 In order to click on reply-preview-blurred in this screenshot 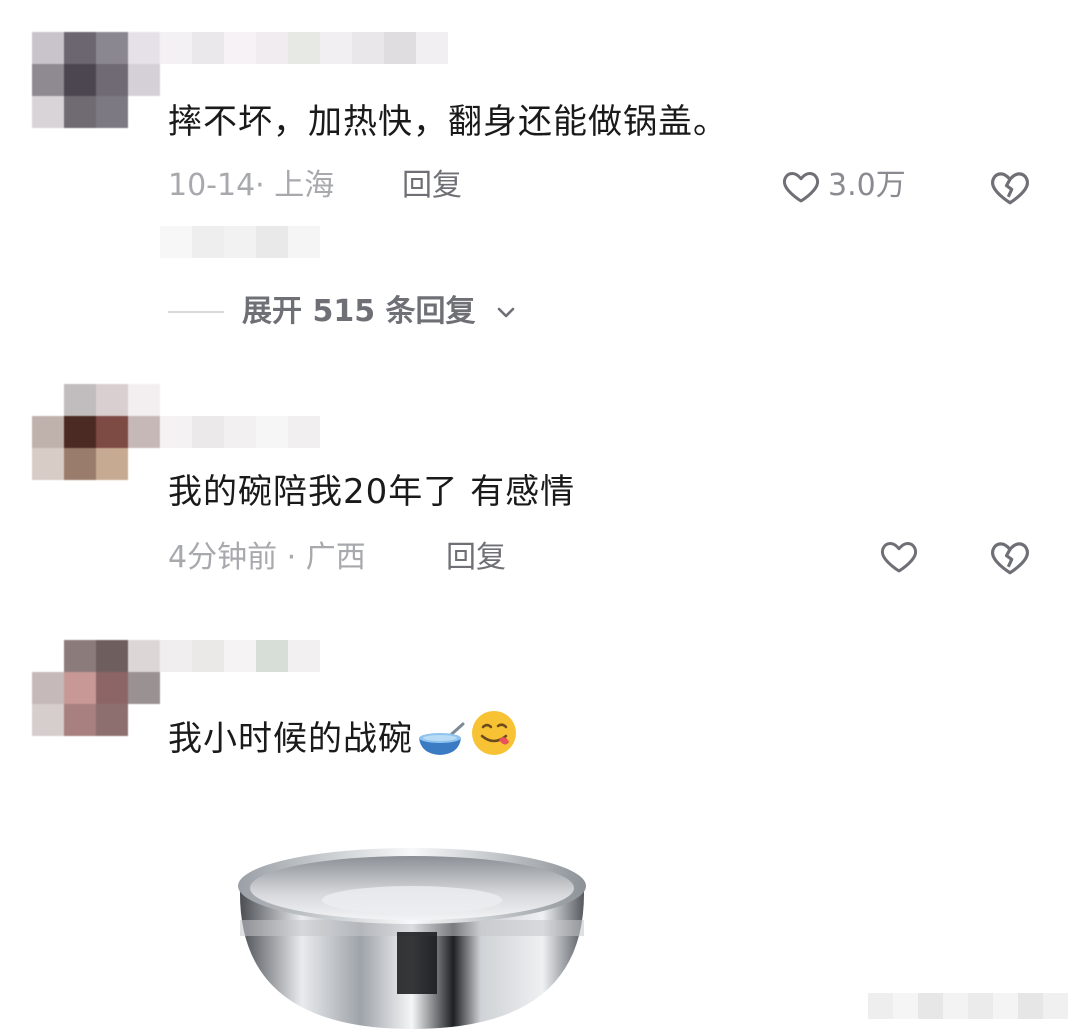, I will do `click(240, 242)`.